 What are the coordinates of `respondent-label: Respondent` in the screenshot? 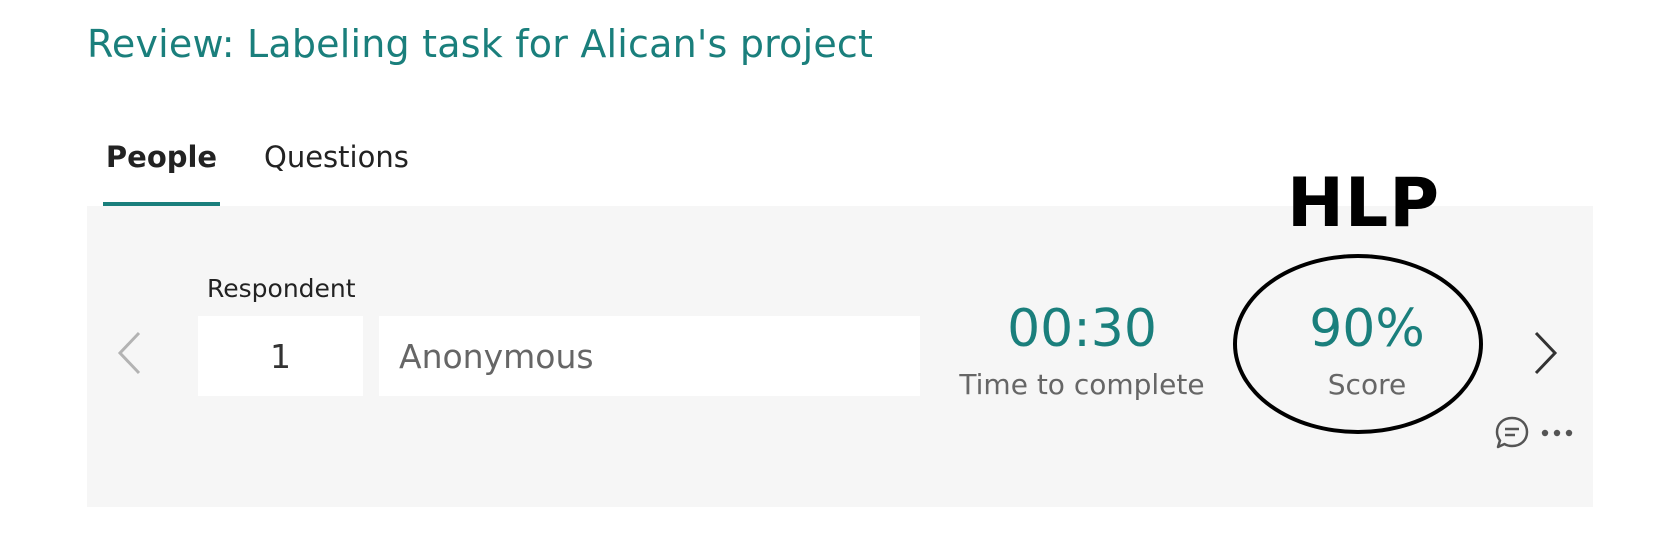 It's located at (281, 288).